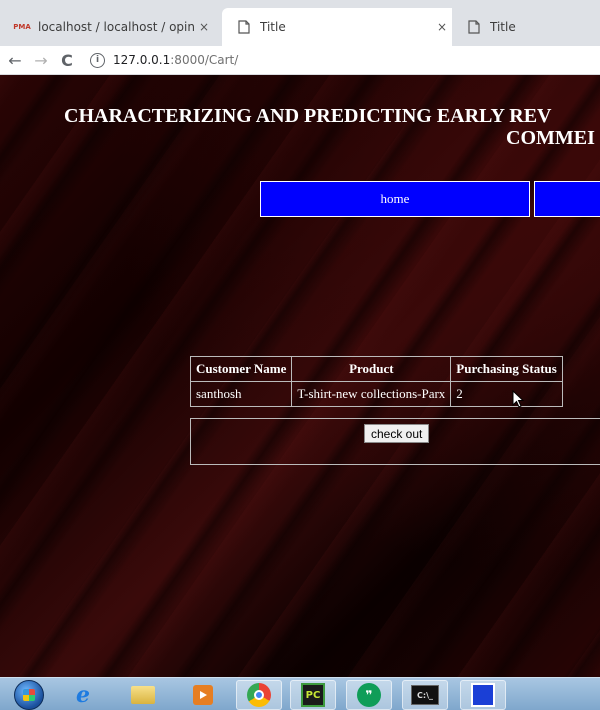 The image size is (600, 710). I want to click on table-header-row: Customer Name Product Purchasing Status, so click(376, 369).